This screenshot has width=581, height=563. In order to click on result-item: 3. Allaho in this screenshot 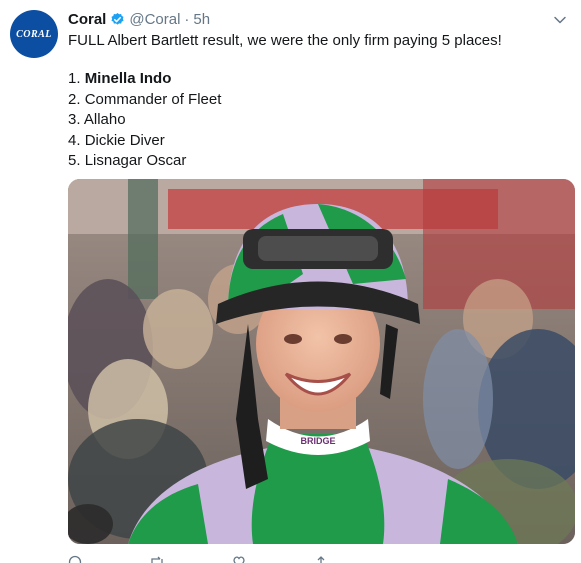, I will do `click(144, 120)`.